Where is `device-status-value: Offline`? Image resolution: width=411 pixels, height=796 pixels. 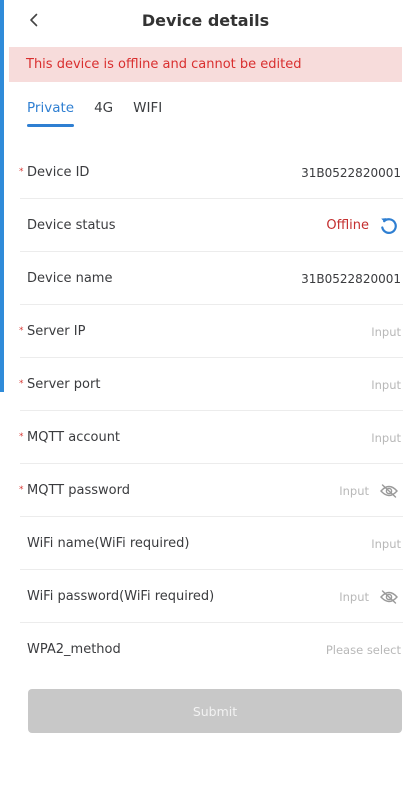 device-status-value: Offline is located at coordinates (347, 225).